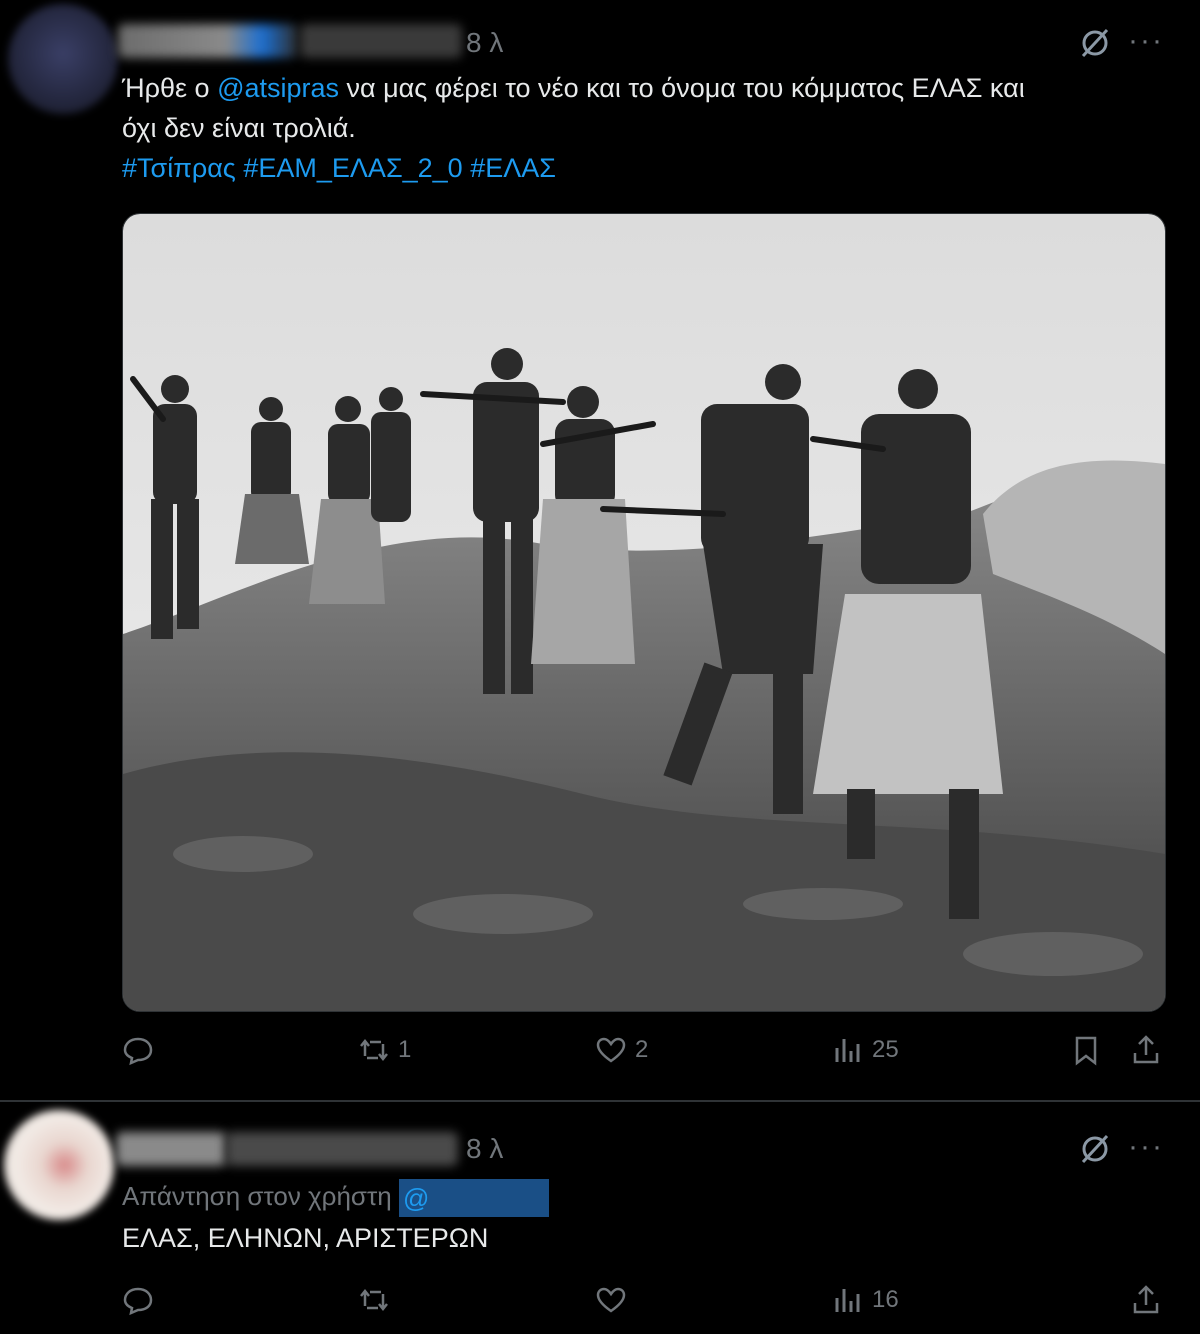 The width and height of the screenshot is (1200, 1334). I want to click on tweet-actions: 1 2 25, so click(600, 1059).